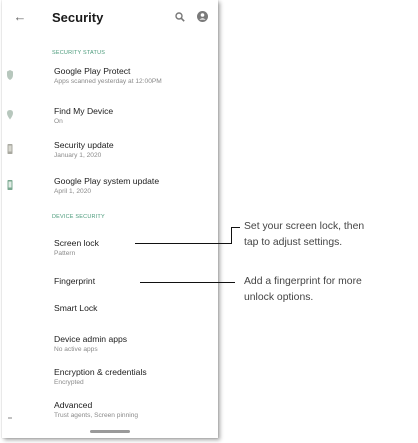 This screenshot has width=418, height=443. I want to click on setting-title: Smart Lock, so click(76, 308).